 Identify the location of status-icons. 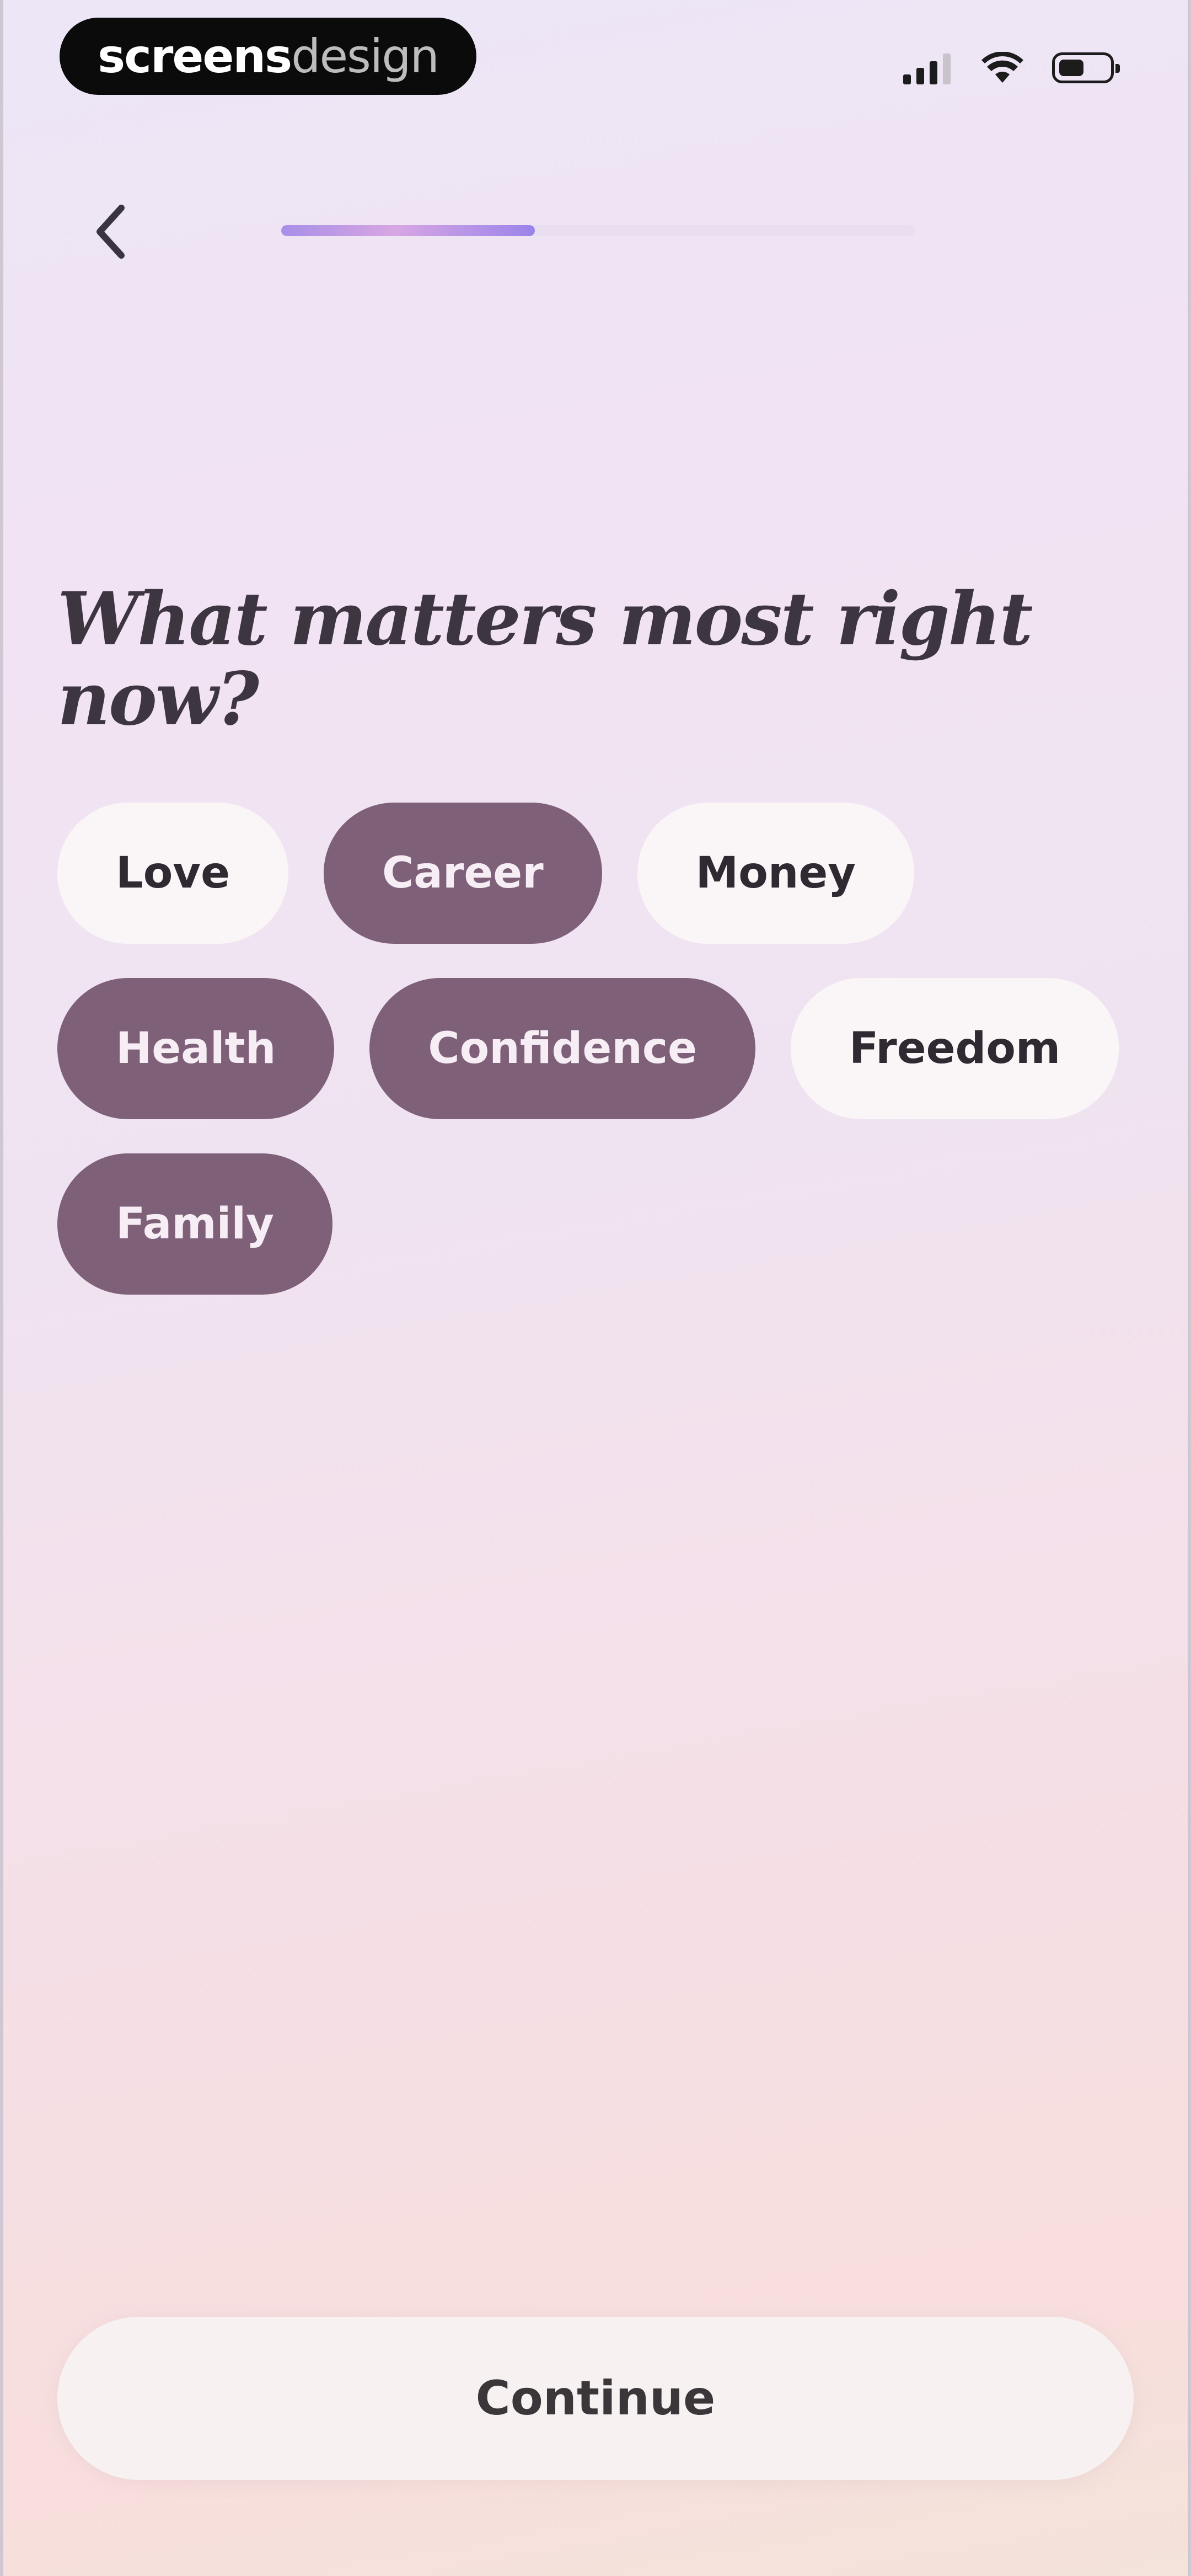
(1011, 68).